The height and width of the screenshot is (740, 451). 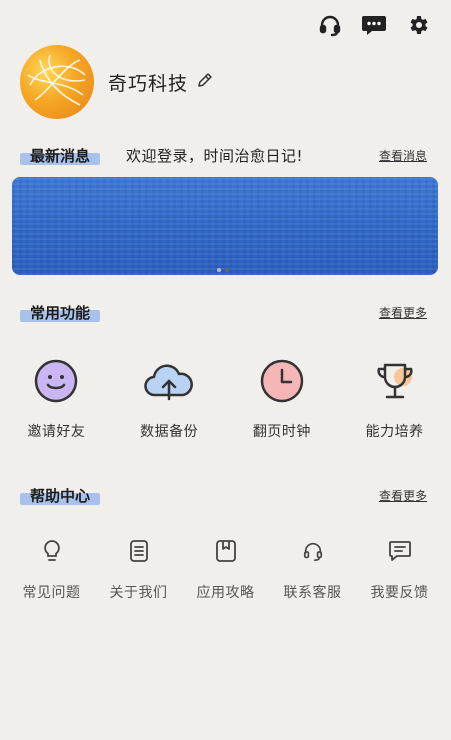 I want to click on carousel-indicator, so click(x=223, y=270).